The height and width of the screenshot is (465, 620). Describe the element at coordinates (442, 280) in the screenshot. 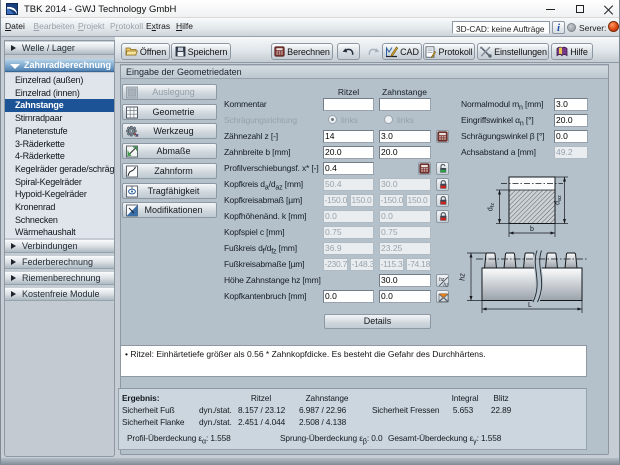

I see `hoehe-zahnstange-option-button: hz hz` at that location.